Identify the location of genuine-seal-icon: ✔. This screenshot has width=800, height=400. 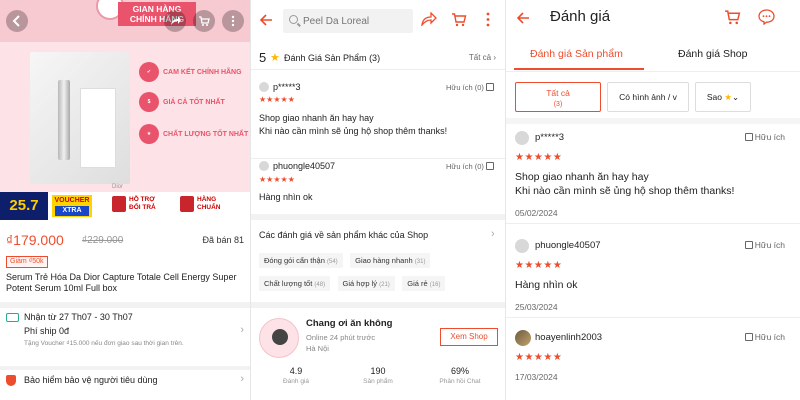
(149, 72).